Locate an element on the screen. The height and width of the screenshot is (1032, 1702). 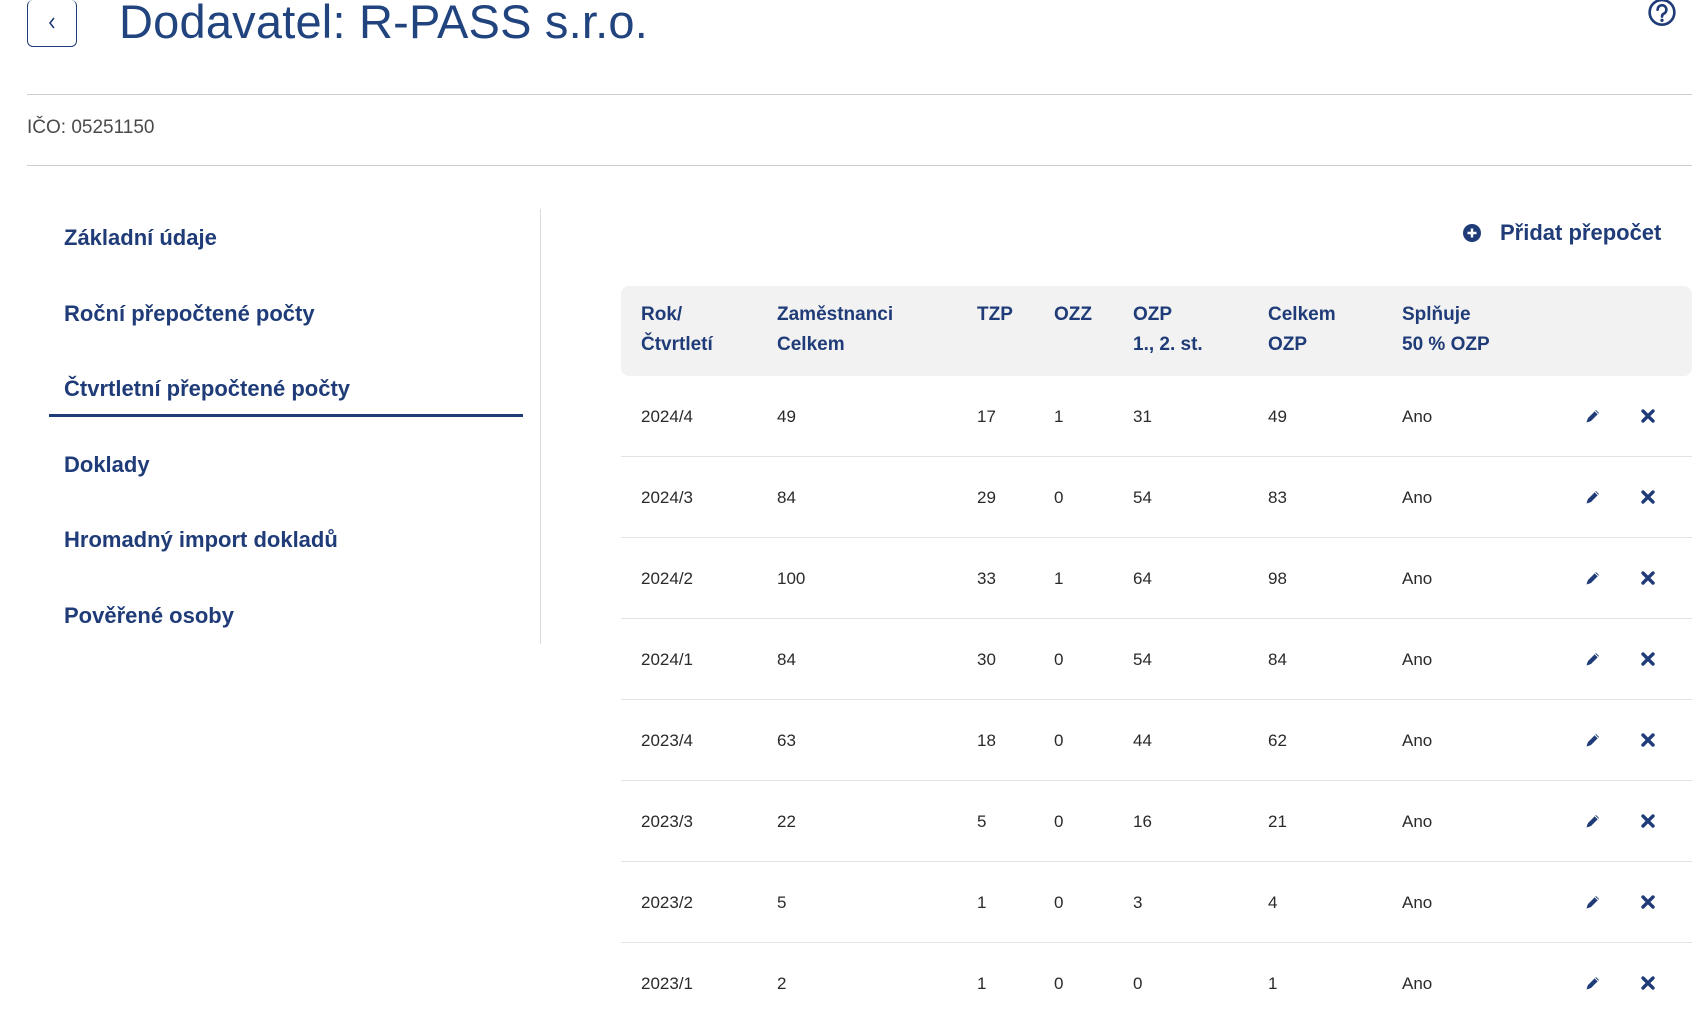
cell-celkem-ozp: 62 is located at coordinates (1277, 740).